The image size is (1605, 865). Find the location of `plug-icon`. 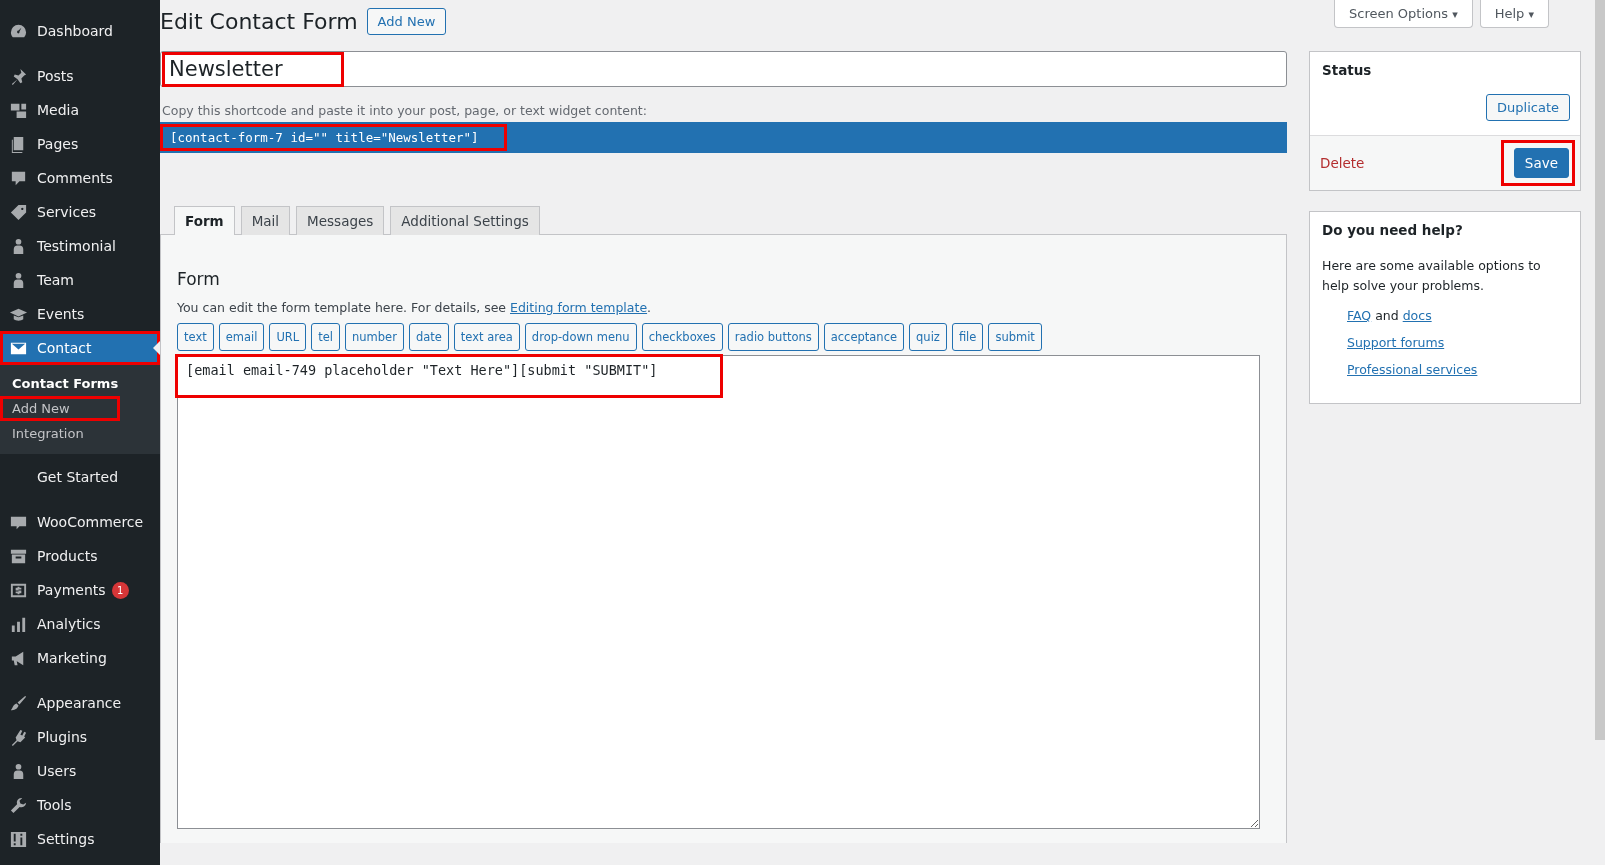

plug-icon is located at coordinates (18, 737).